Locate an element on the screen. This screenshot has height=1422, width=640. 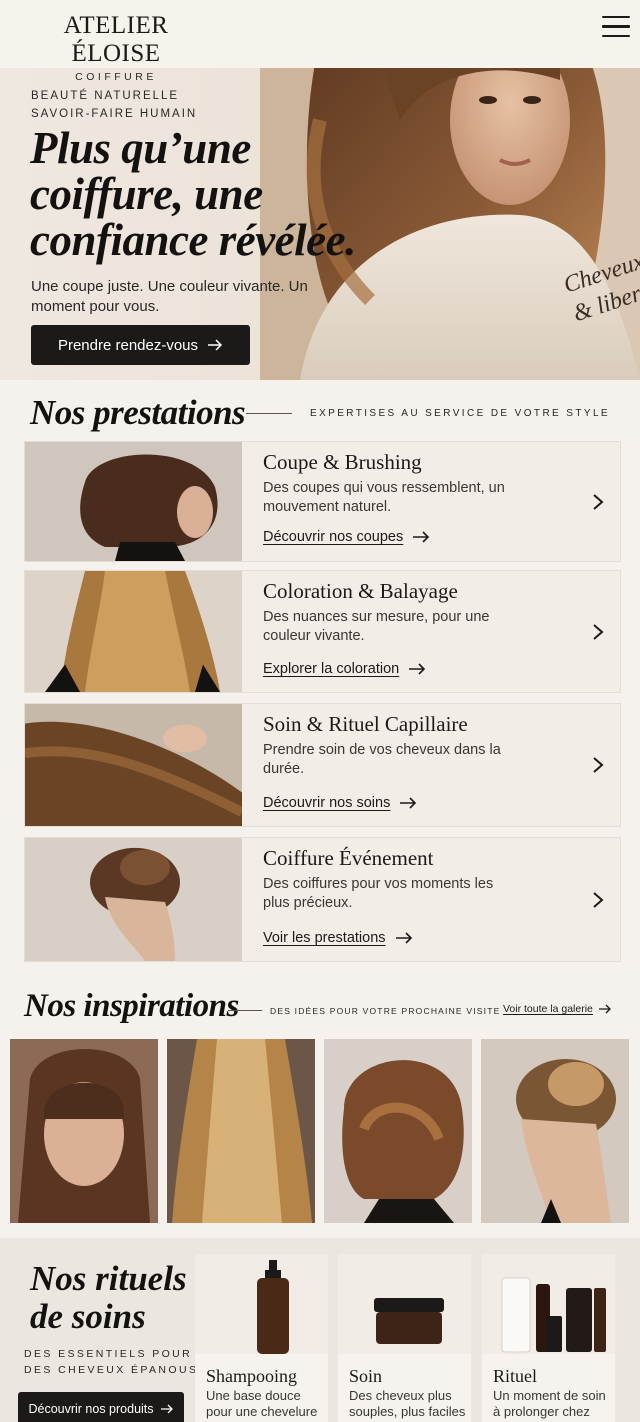
product-image-jar is located at coordinates (404, 1304).